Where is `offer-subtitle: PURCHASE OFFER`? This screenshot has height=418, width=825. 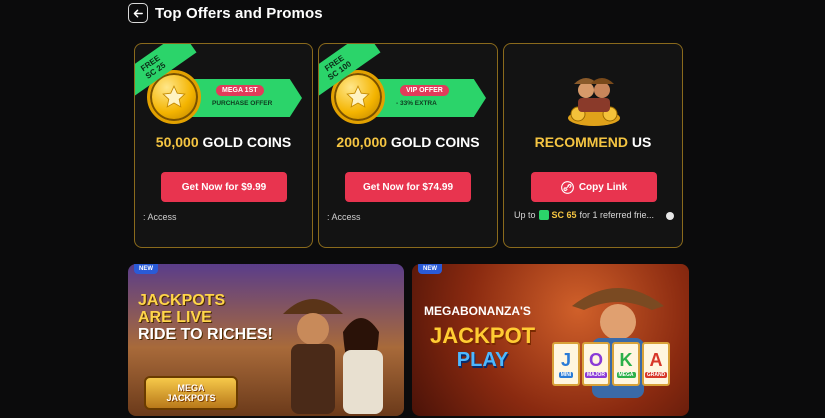 offer-subtitle: PURCHASE OFFER is located at coordinates (242, 103).